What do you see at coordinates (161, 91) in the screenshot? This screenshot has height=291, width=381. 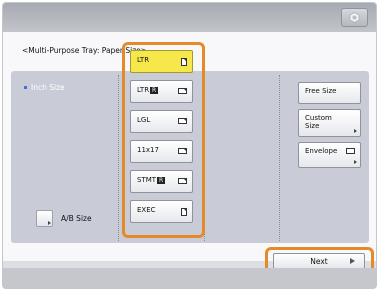 I see `size-button-ltr-r: LTR R` at bounding box center [161, 91].